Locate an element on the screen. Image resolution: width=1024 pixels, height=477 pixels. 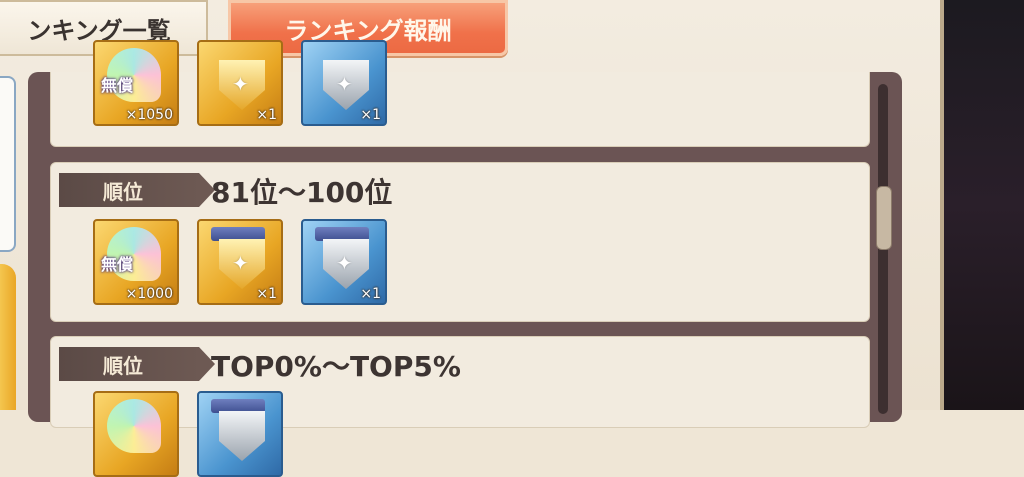
free-gem-icon is located at coordinates (134, 426).